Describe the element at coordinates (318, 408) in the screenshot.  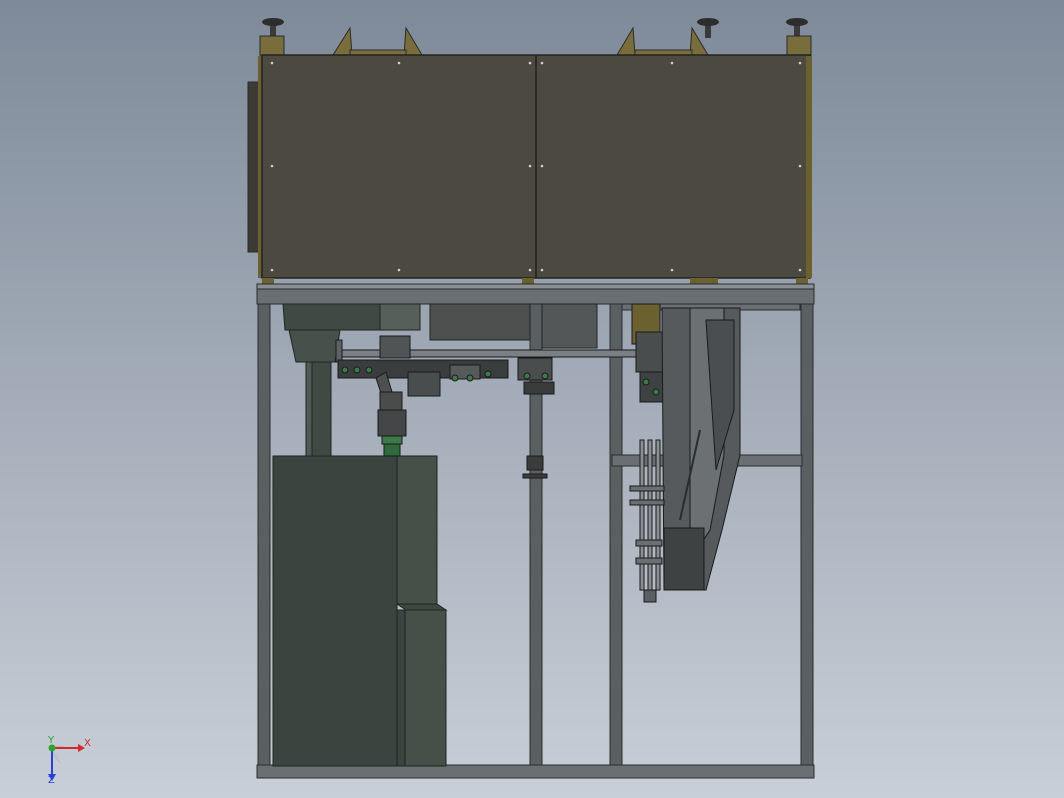
I see `support-column` at that location.